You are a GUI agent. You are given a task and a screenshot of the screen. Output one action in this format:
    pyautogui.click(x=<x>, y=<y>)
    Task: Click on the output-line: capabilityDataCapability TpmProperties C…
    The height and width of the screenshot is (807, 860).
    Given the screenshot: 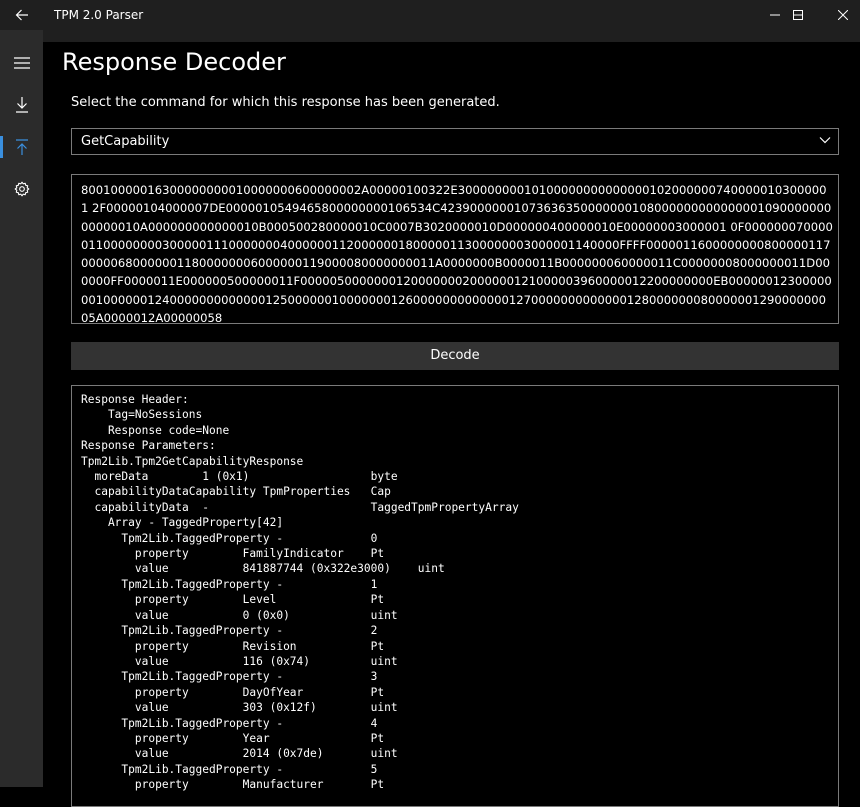 What is the action you would take?
    pyautogui.click(x=236, y=492)
    